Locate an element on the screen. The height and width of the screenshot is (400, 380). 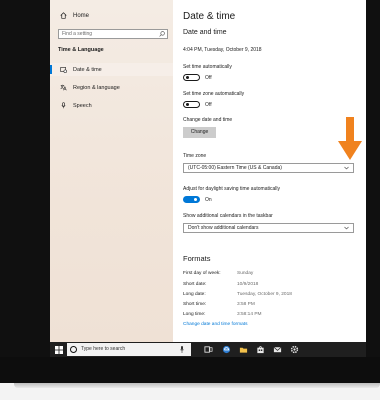
sidebar-item-label: Speech is located at coordinates (82, 105).